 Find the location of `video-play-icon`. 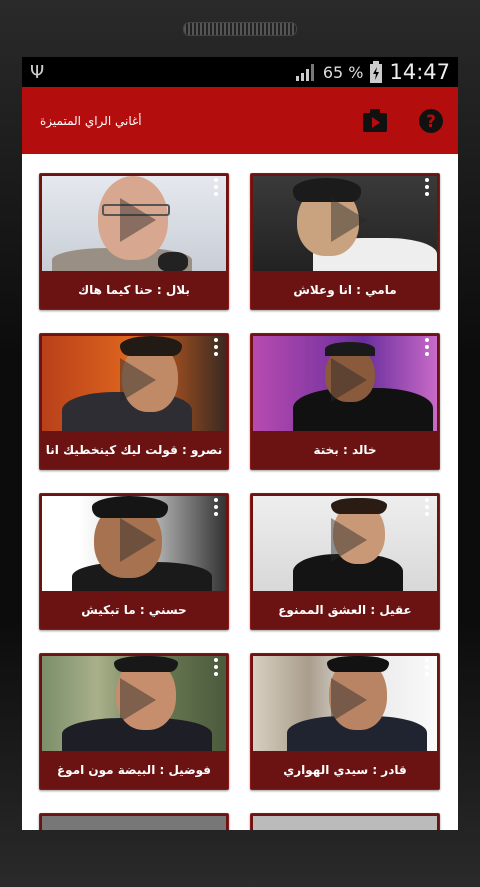

video-play-icon is located at coordinates (375, 120).